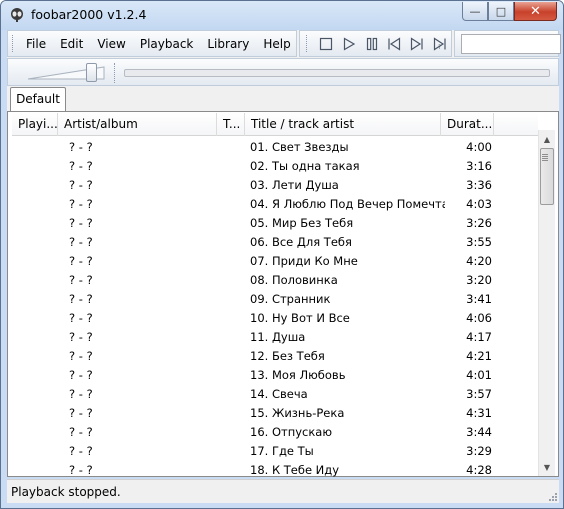  What do you see at coordinates (275, 393) in the screenshot?
I see `track-row: ? - ? 14. Свеча 3:57` at bounding box center [275, 393].